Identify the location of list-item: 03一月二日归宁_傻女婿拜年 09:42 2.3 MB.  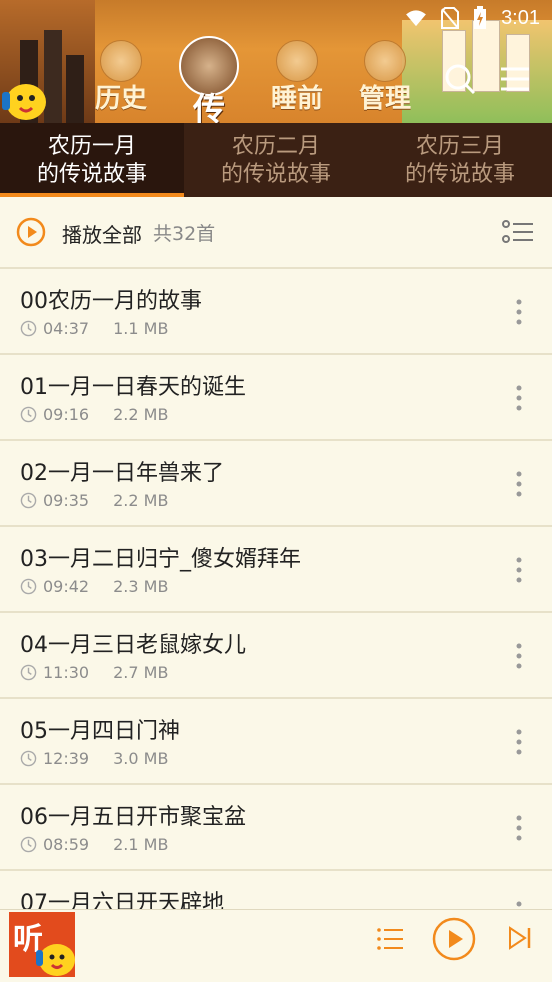
(276, 570).